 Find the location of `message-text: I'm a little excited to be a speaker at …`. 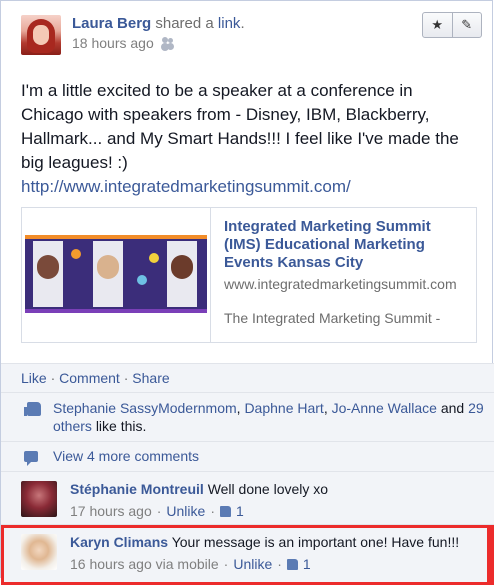

message-text: I'm a little excited to be a speaker at … is located at coordinates (240, 126).